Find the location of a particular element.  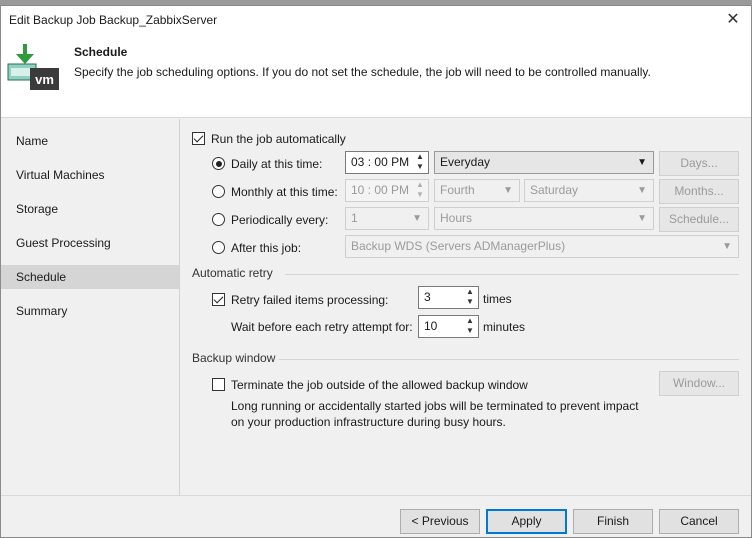

retry-failed-label: Retry failed items processing: is located at coordinates (310, 300).